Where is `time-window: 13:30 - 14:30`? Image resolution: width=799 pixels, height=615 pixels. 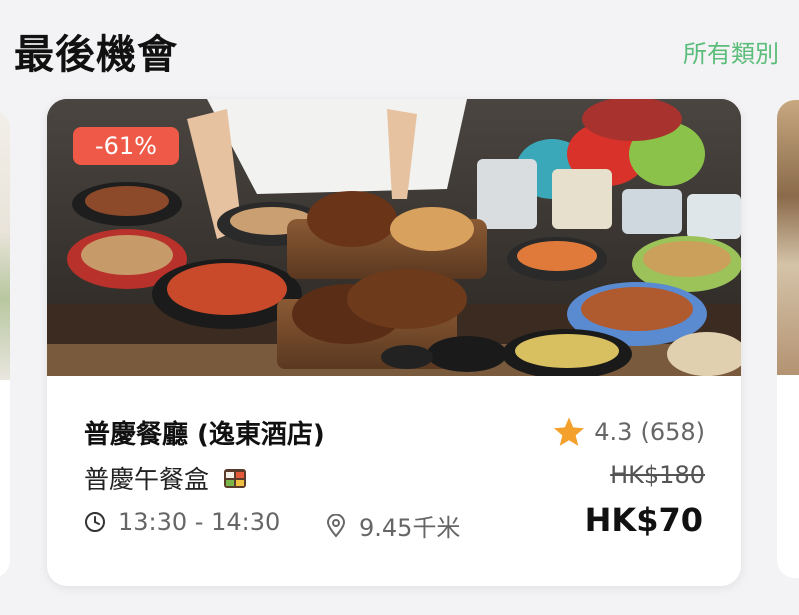 time-window: 13:30 - 14:30 is located at coordinates (182, 522).